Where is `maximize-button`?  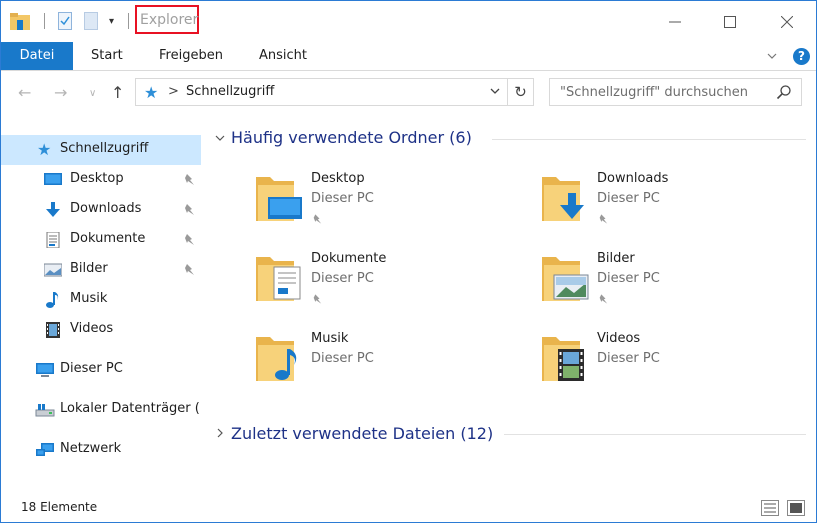 maximize-button is located at coordinates (730, 21).